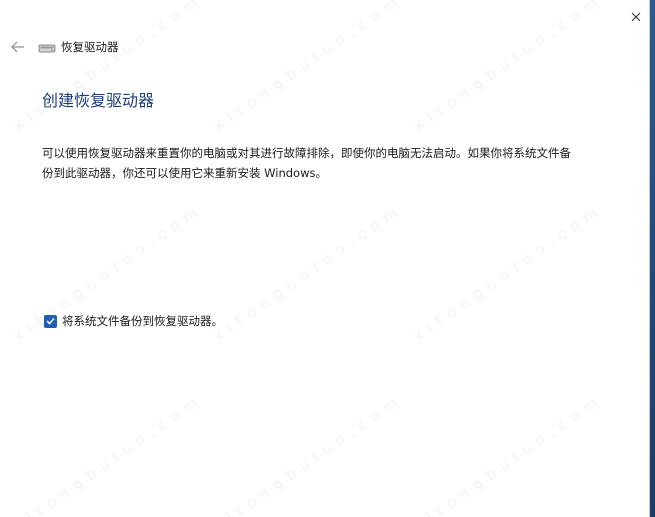 This screenshot has width=655, height=517. I want to click on back-button, so click(18, 47).